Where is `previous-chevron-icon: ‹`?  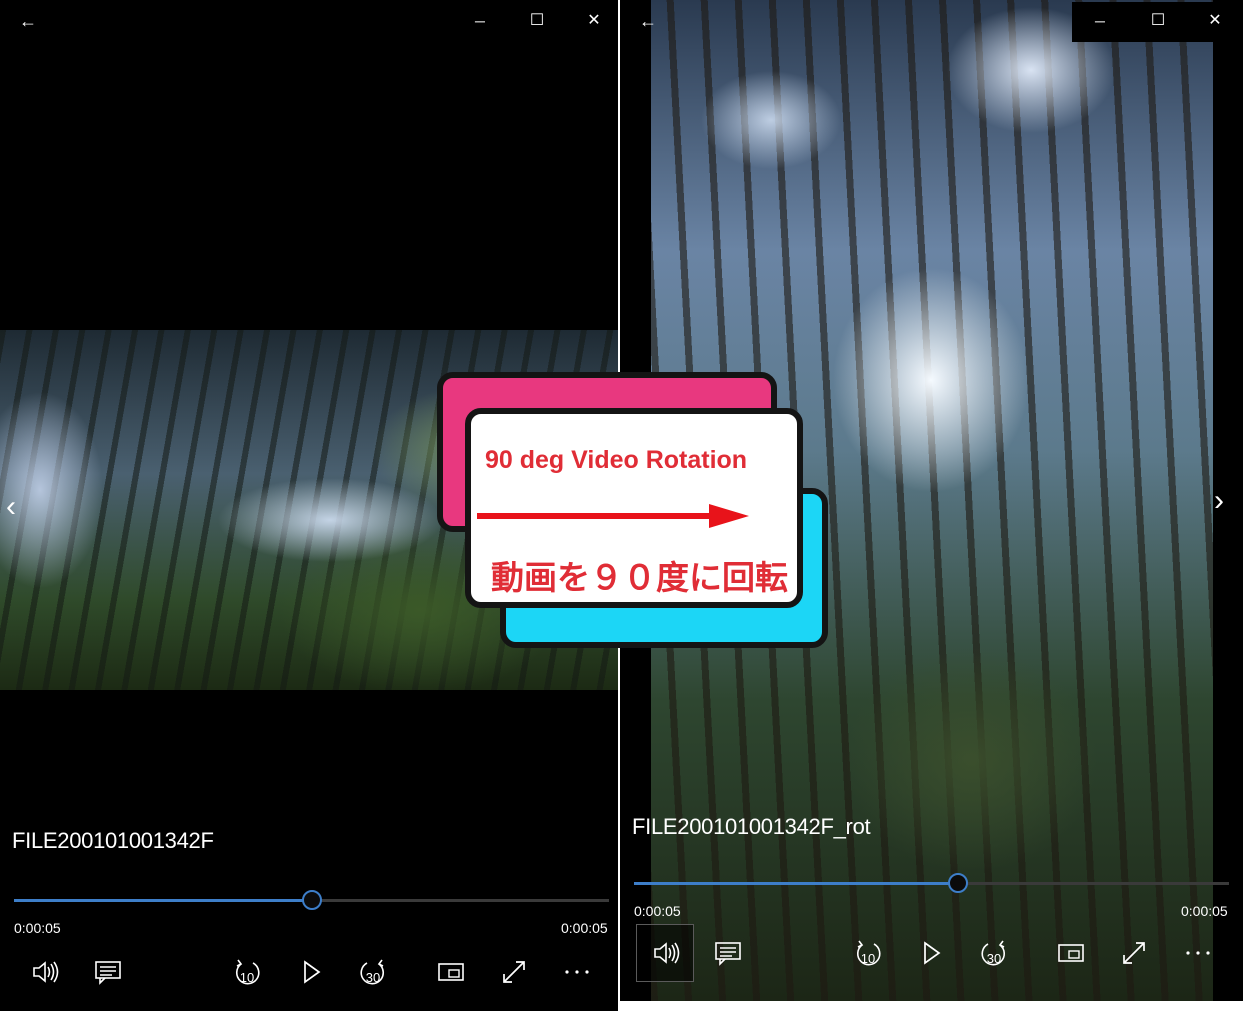
previous-chevron-icon: ‹ is located at coordinates (11, 507).